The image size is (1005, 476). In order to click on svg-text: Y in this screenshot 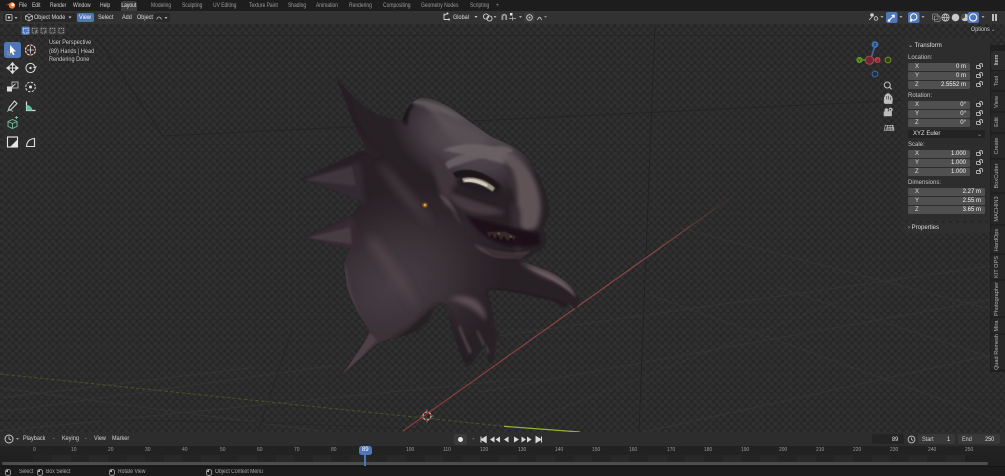, I will do `click(859, 60)`.